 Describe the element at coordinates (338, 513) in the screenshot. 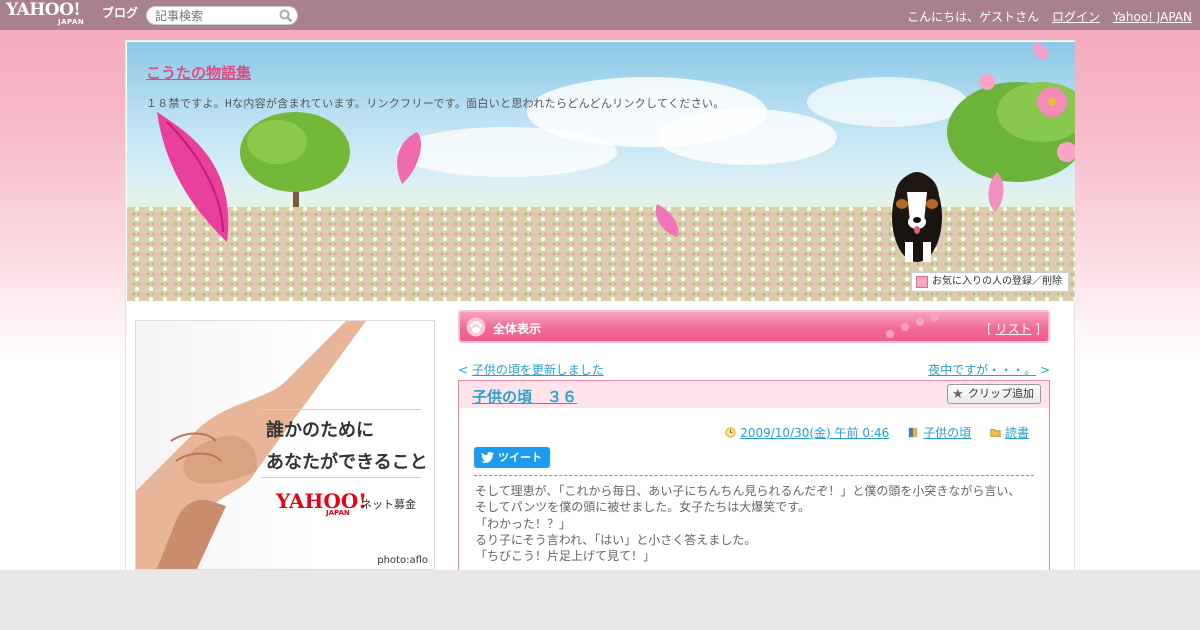

I see `ad-yahoo-logo-sub: JAPAN` at that location.